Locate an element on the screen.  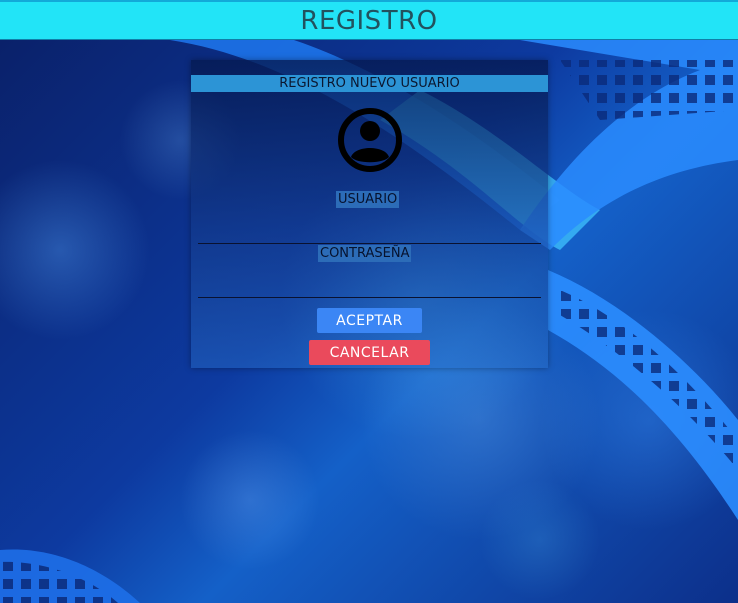
username-input is located at coordinates (369, 232).